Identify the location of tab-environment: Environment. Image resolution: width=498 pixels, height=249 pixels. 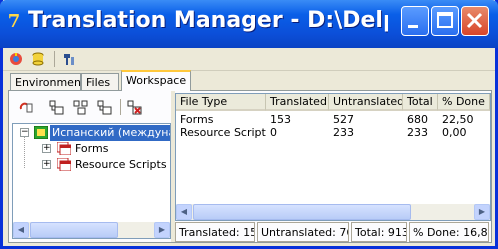
(47, 81).